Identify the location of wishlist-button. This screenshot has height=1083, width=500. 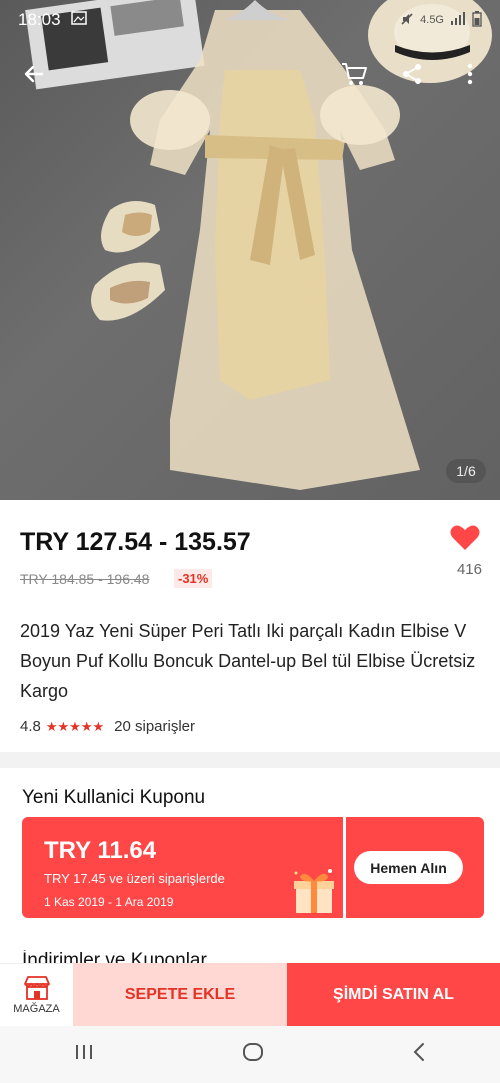
(465, 540).